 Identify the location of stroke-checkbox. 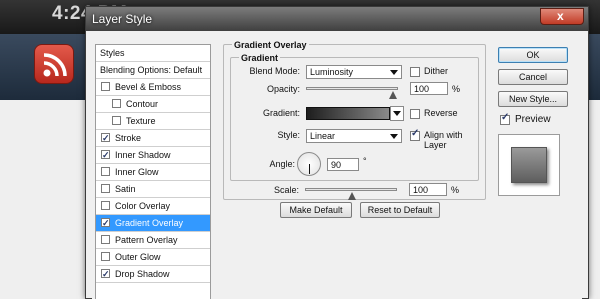
(105, 138).